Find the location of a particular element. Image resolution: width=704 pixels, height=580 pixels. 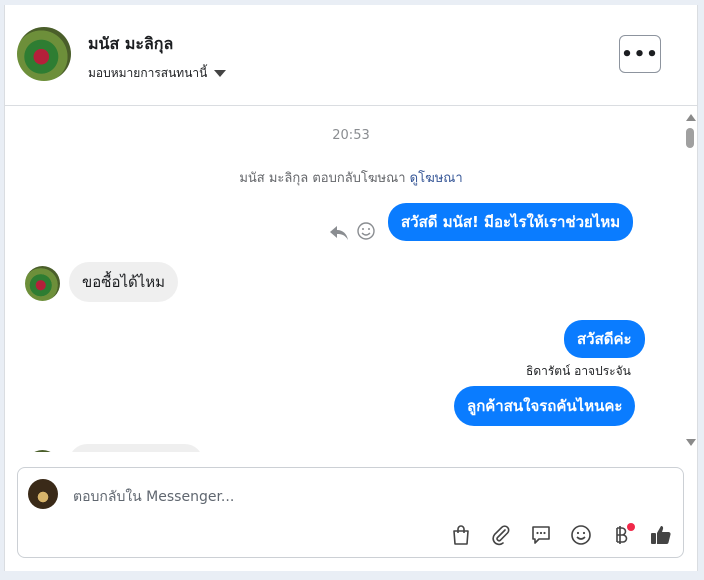

scroll-down-arrow-icon is located at coordinates (691, 442).